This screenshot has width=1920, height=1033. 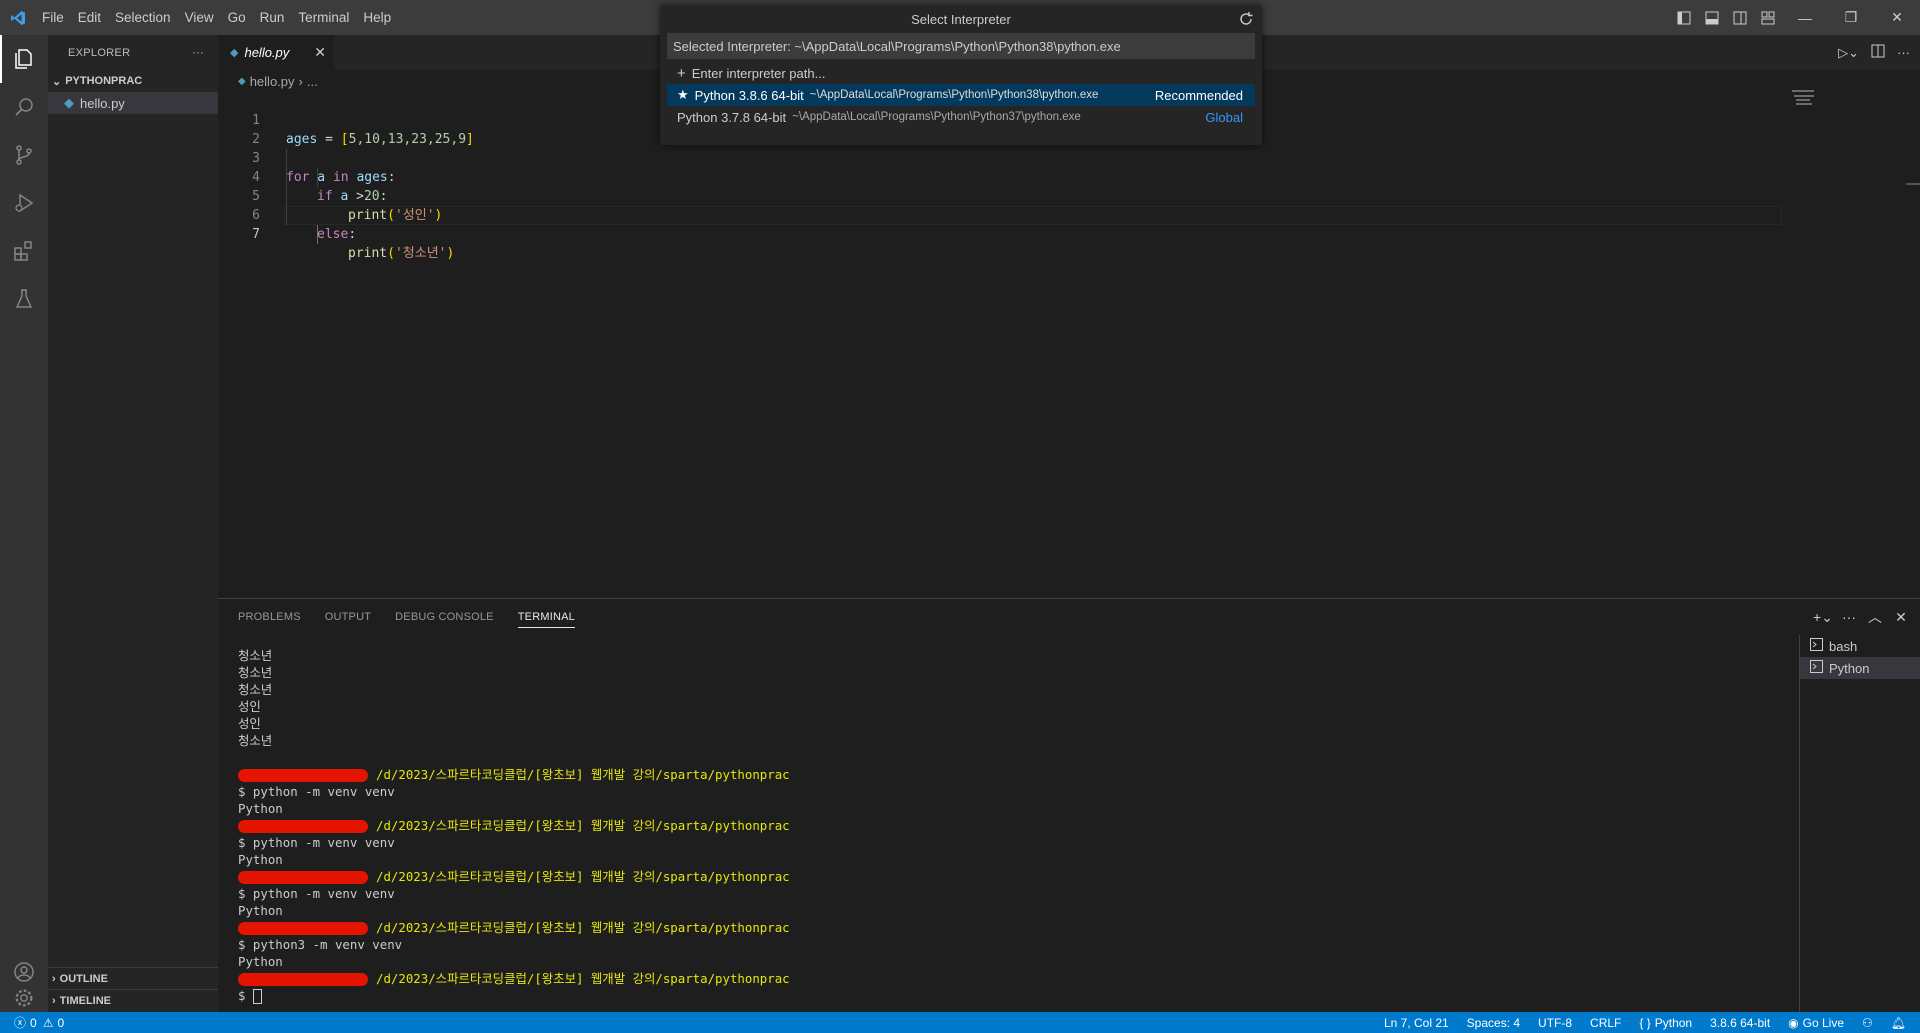 I want to click on tab-problems: PROBLEMS, so click(x=269, y=617).